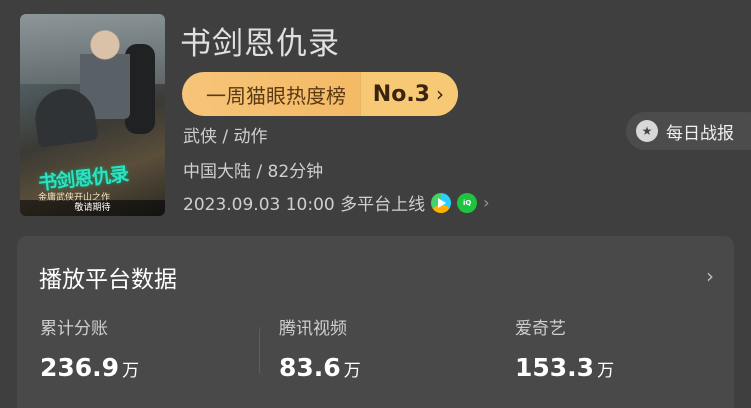  Describe the element at coordinates (261, 351) in the screenshot. I see `divider` at that location.